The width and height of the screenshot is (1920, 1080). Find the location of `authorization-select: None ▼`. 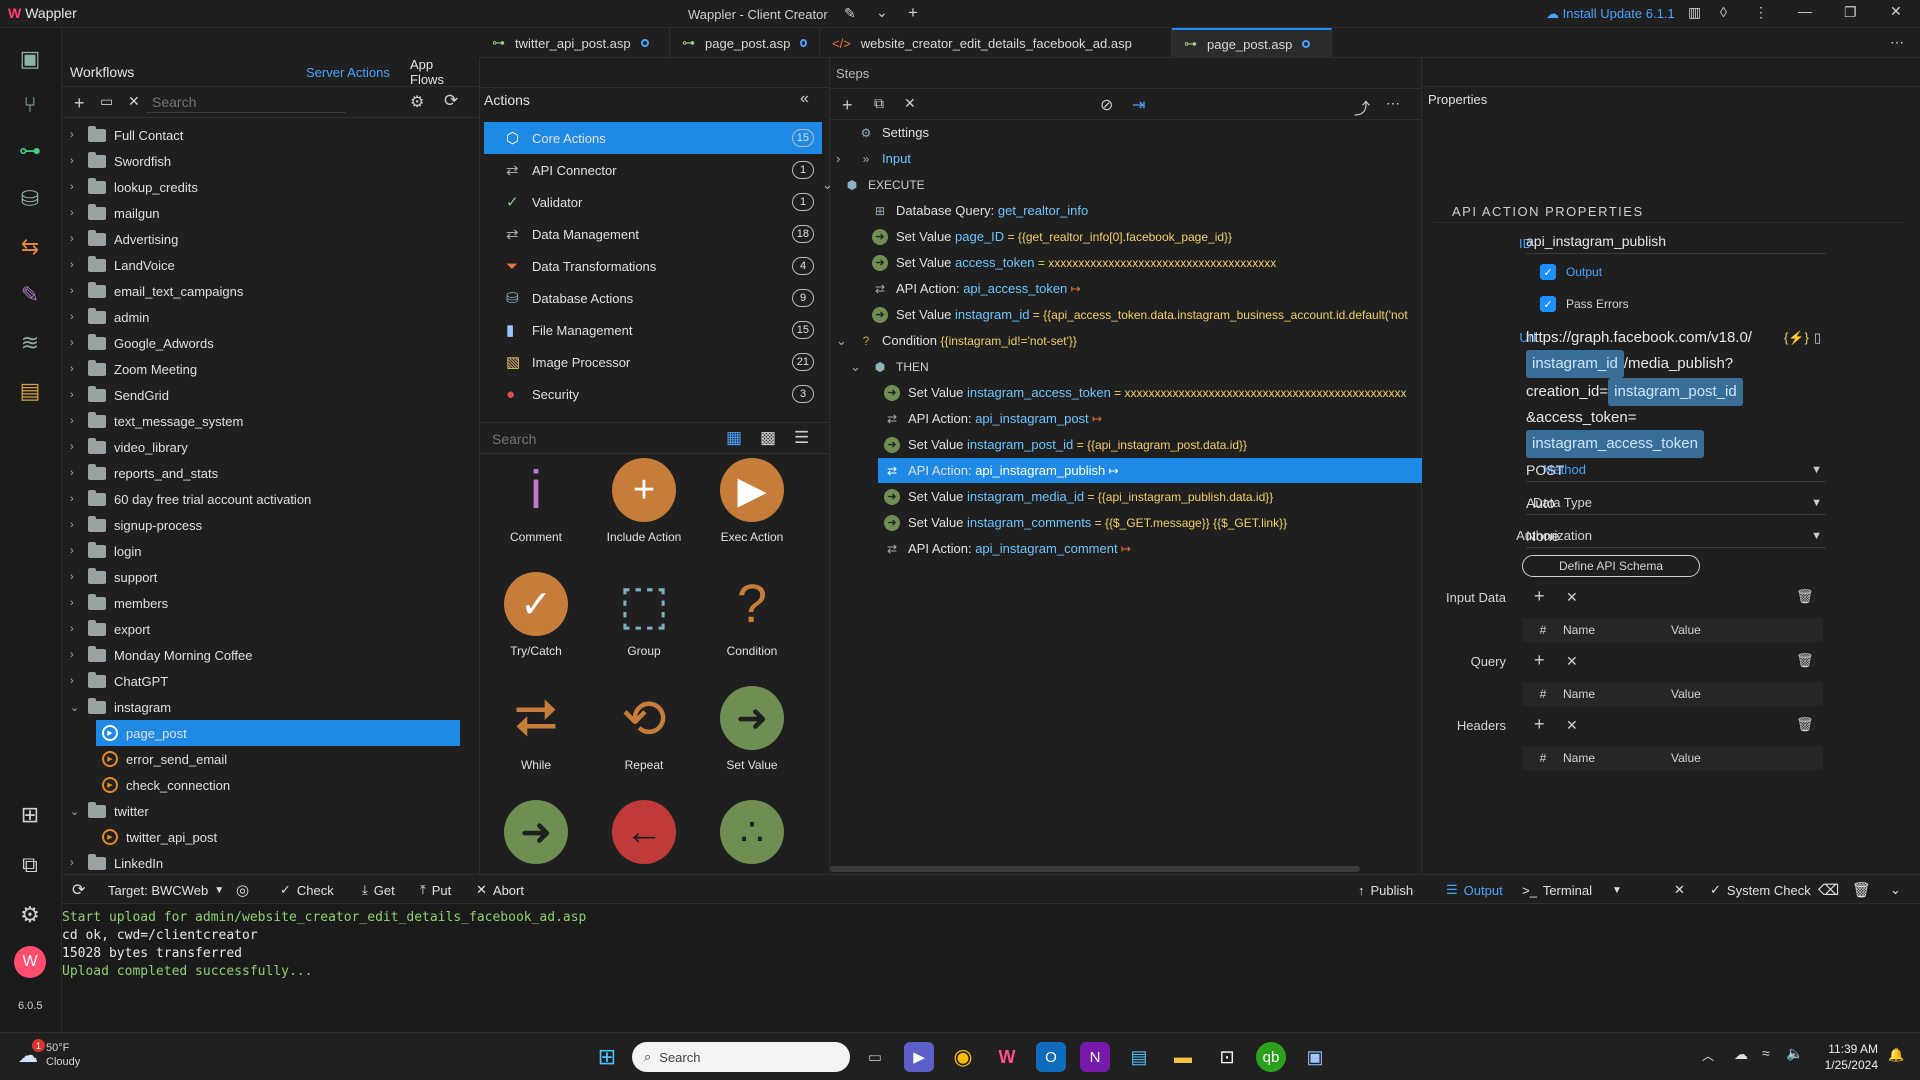

authorization-select: None ▼ is located at coordinates (1676, 536).